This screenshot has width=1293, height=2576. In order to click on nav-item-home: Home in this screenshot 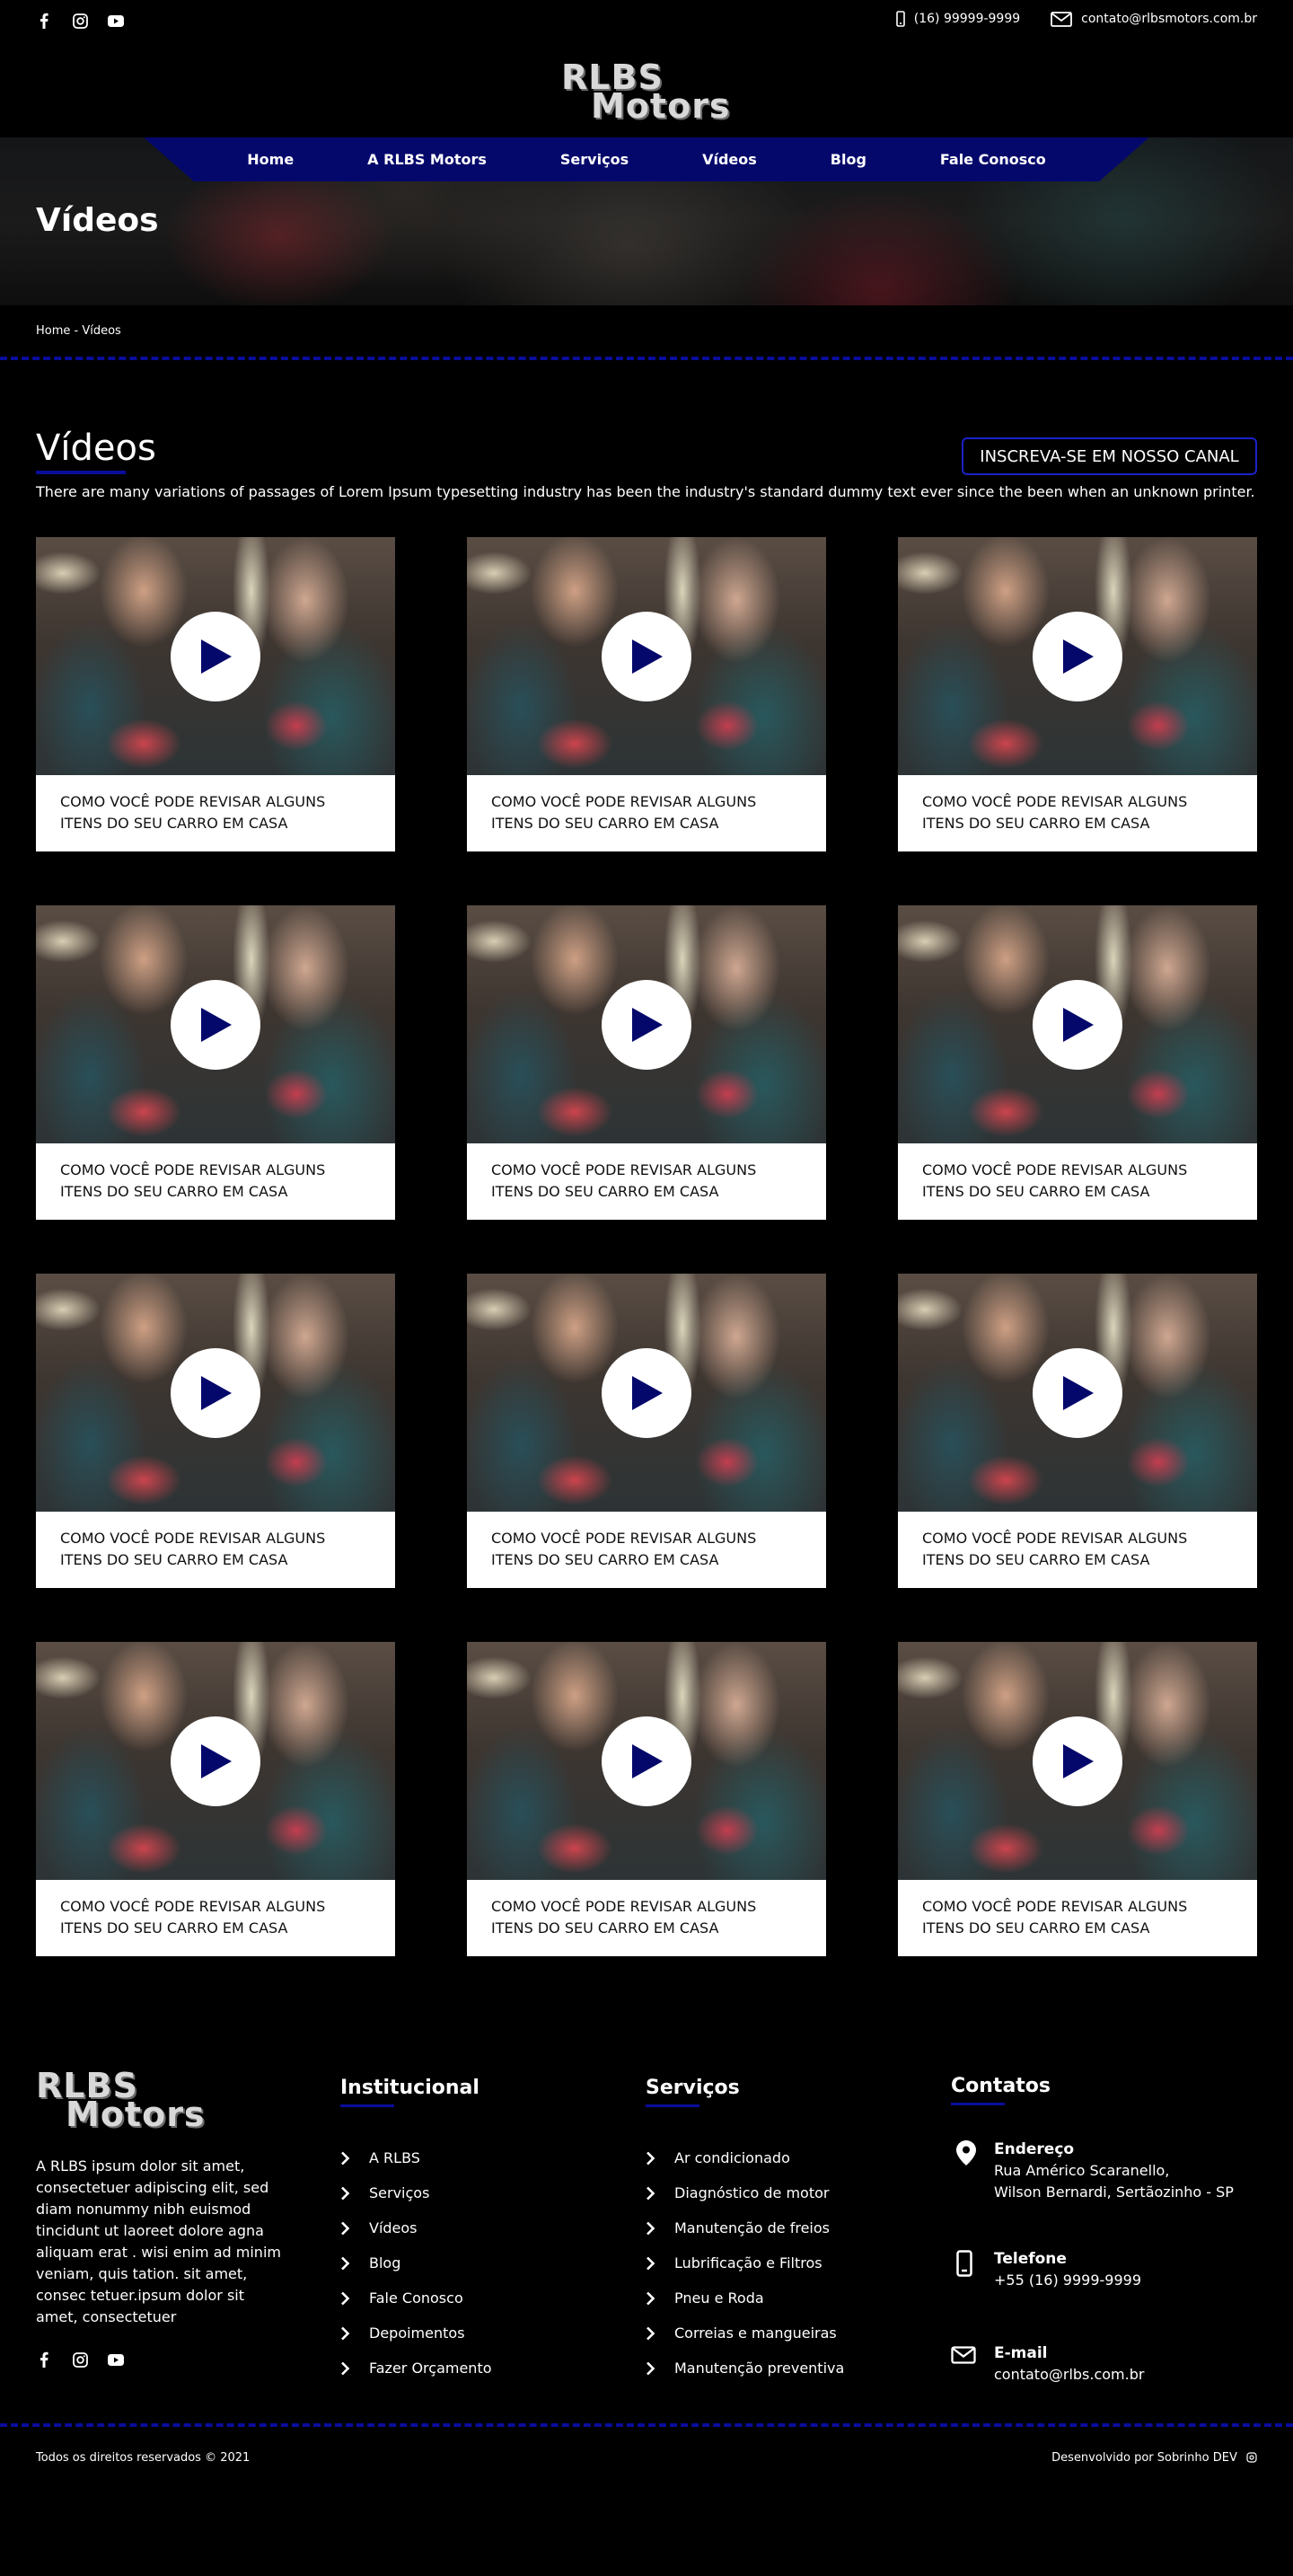, I will do `click(270, 159)`.